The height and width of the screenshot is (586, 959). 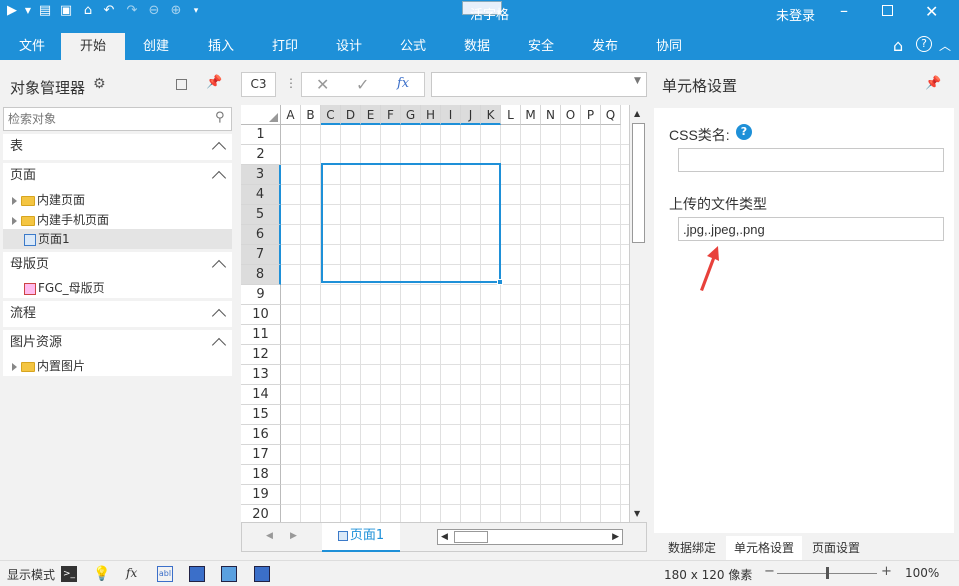 I want to click on zoom-slider-thumb, so click(x=827, y=573).